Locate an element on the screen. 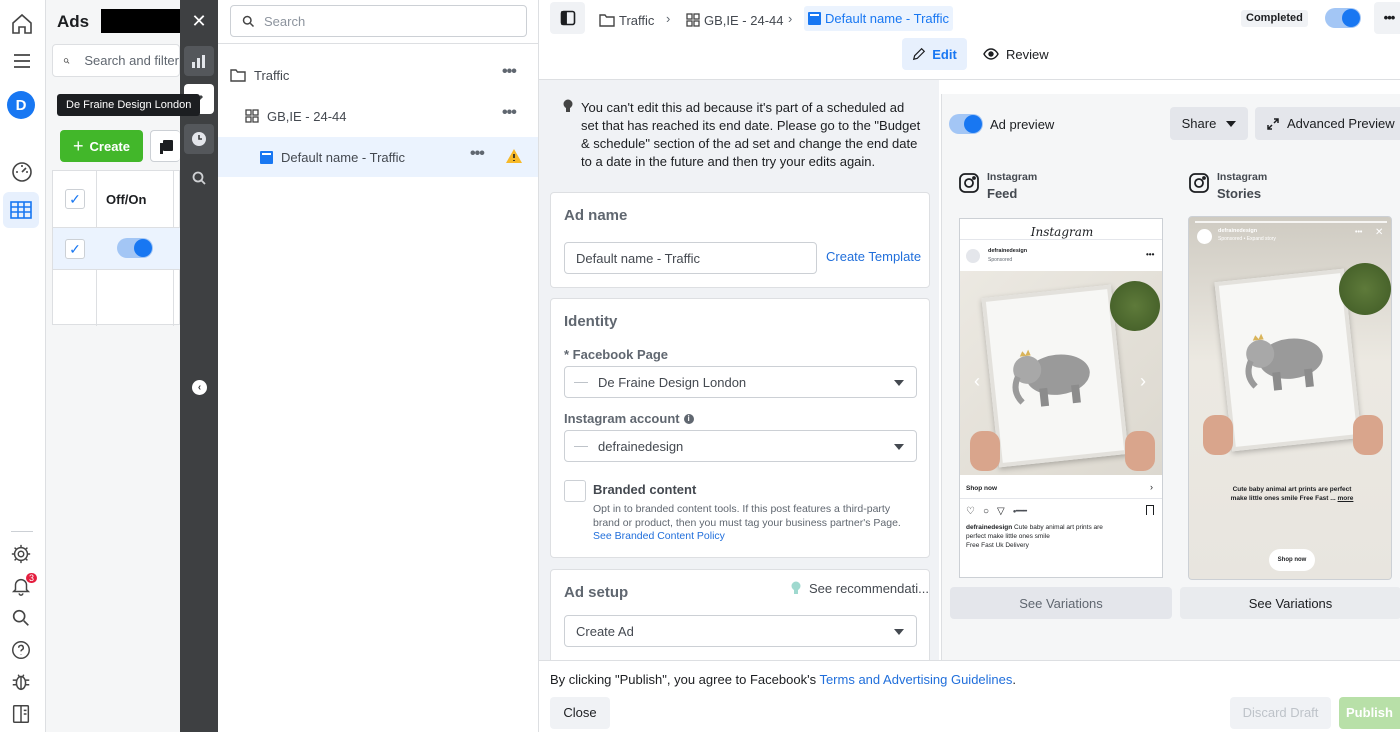 The image size is (1400, 732). carousel-prev-icon: ‹ is located at coordinates (977, 381).